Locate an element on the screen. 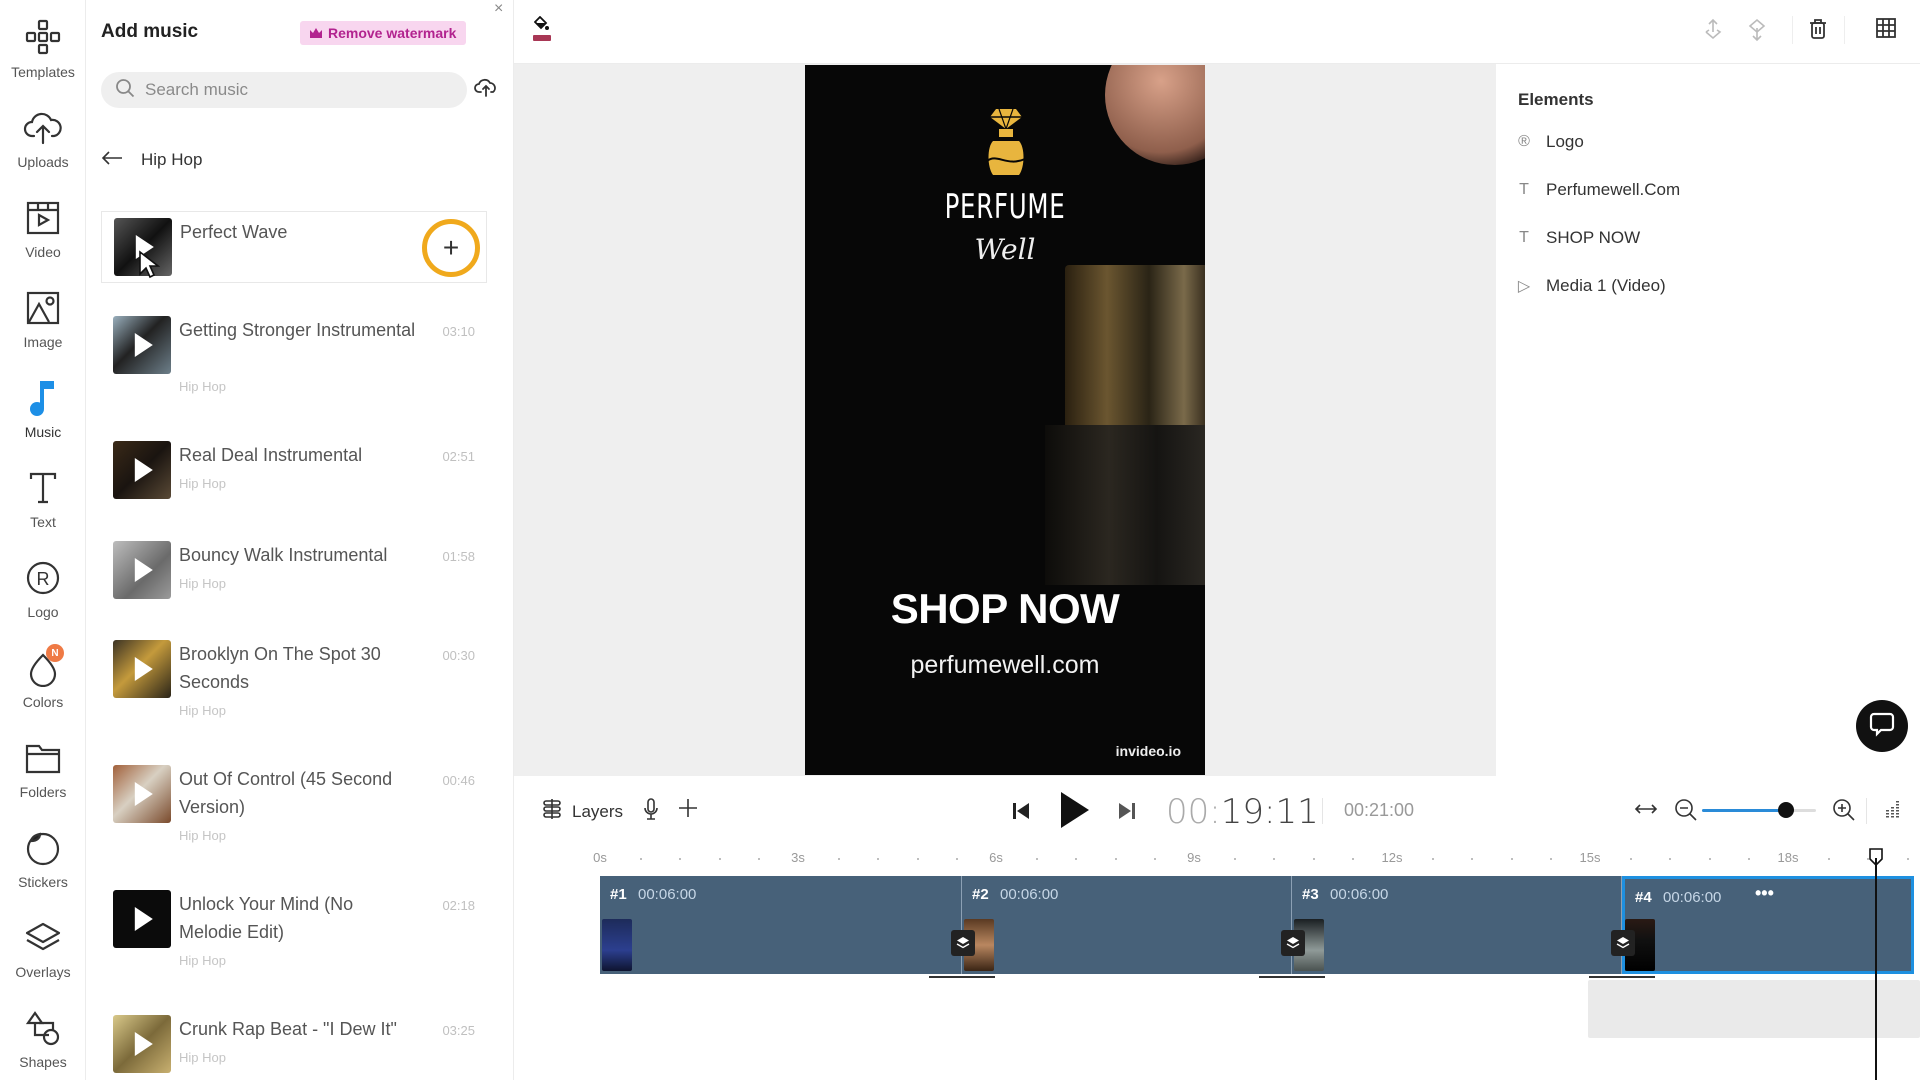  paint-bucket-icon is located at coordinates (541, 26).